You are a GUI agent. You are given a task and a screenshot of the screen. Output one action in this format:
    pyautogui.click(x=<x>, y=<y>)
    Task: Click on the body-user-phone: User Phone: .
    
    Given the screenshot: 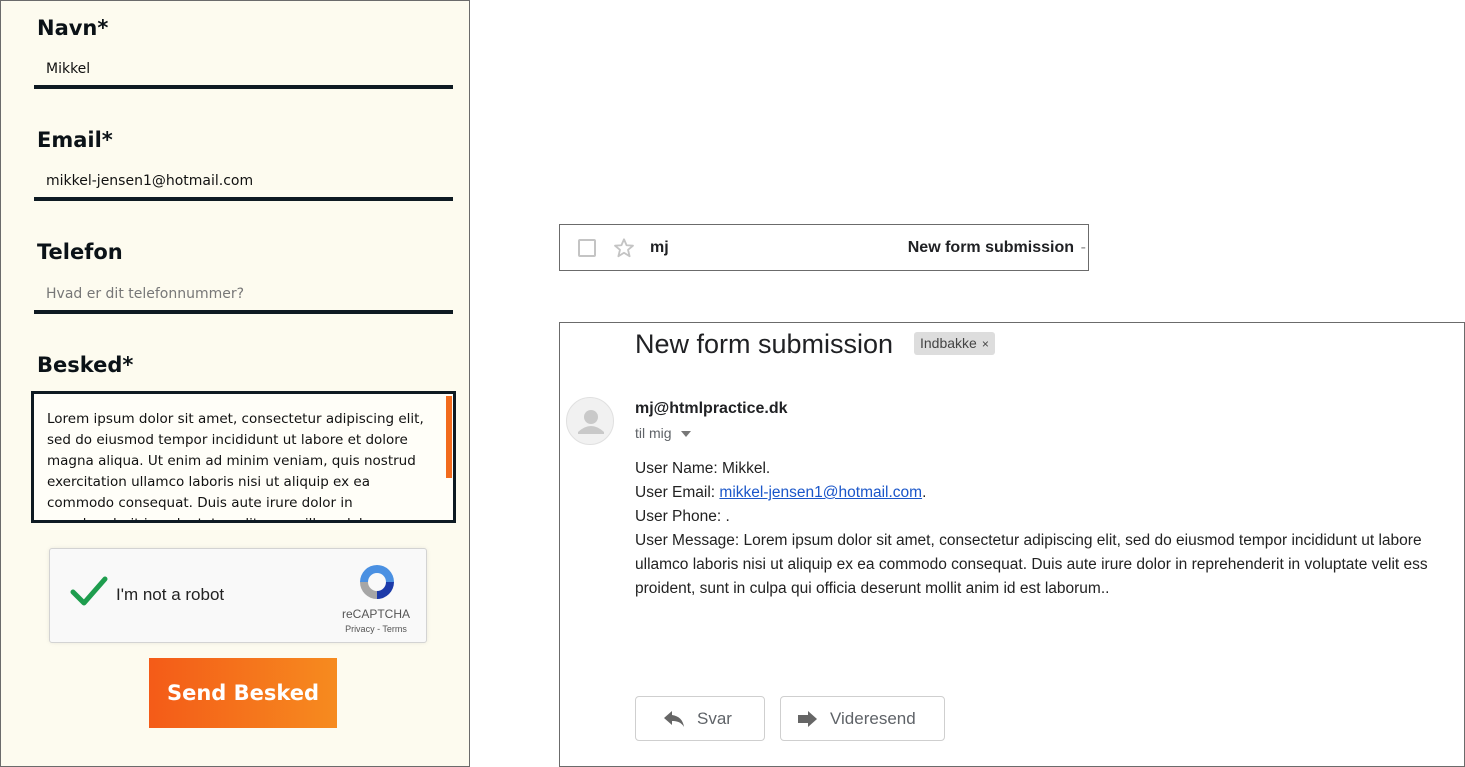 What is the action you would take?
    pyautogui.click(x=682, y=516)
    